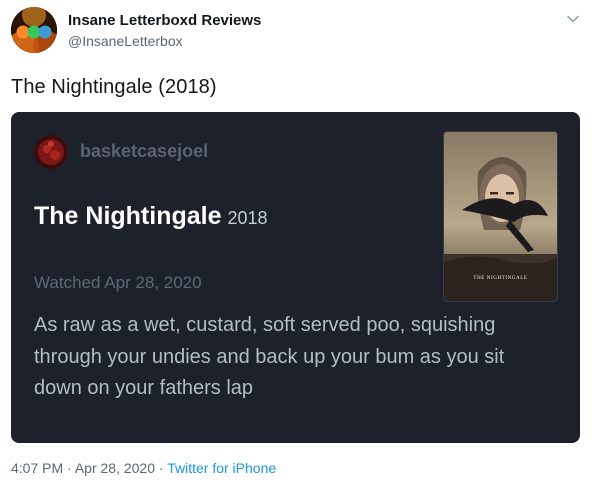 The image size is (600, 488). Describe the element at coordinates (500, 278) in the screenshot. I see `poster-caption: THE NIGHTINGALE` at that location.